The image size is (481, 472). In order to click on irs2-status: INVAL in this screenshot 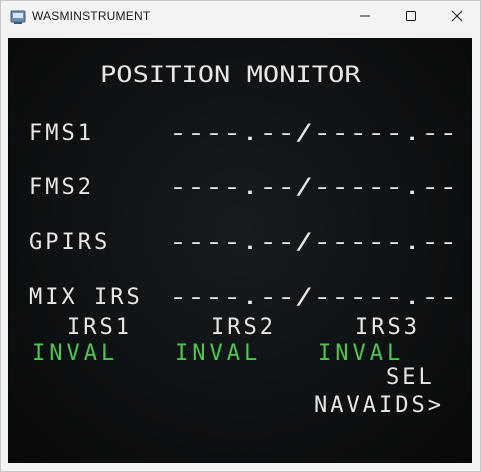, I will do `click(218, 353)`.